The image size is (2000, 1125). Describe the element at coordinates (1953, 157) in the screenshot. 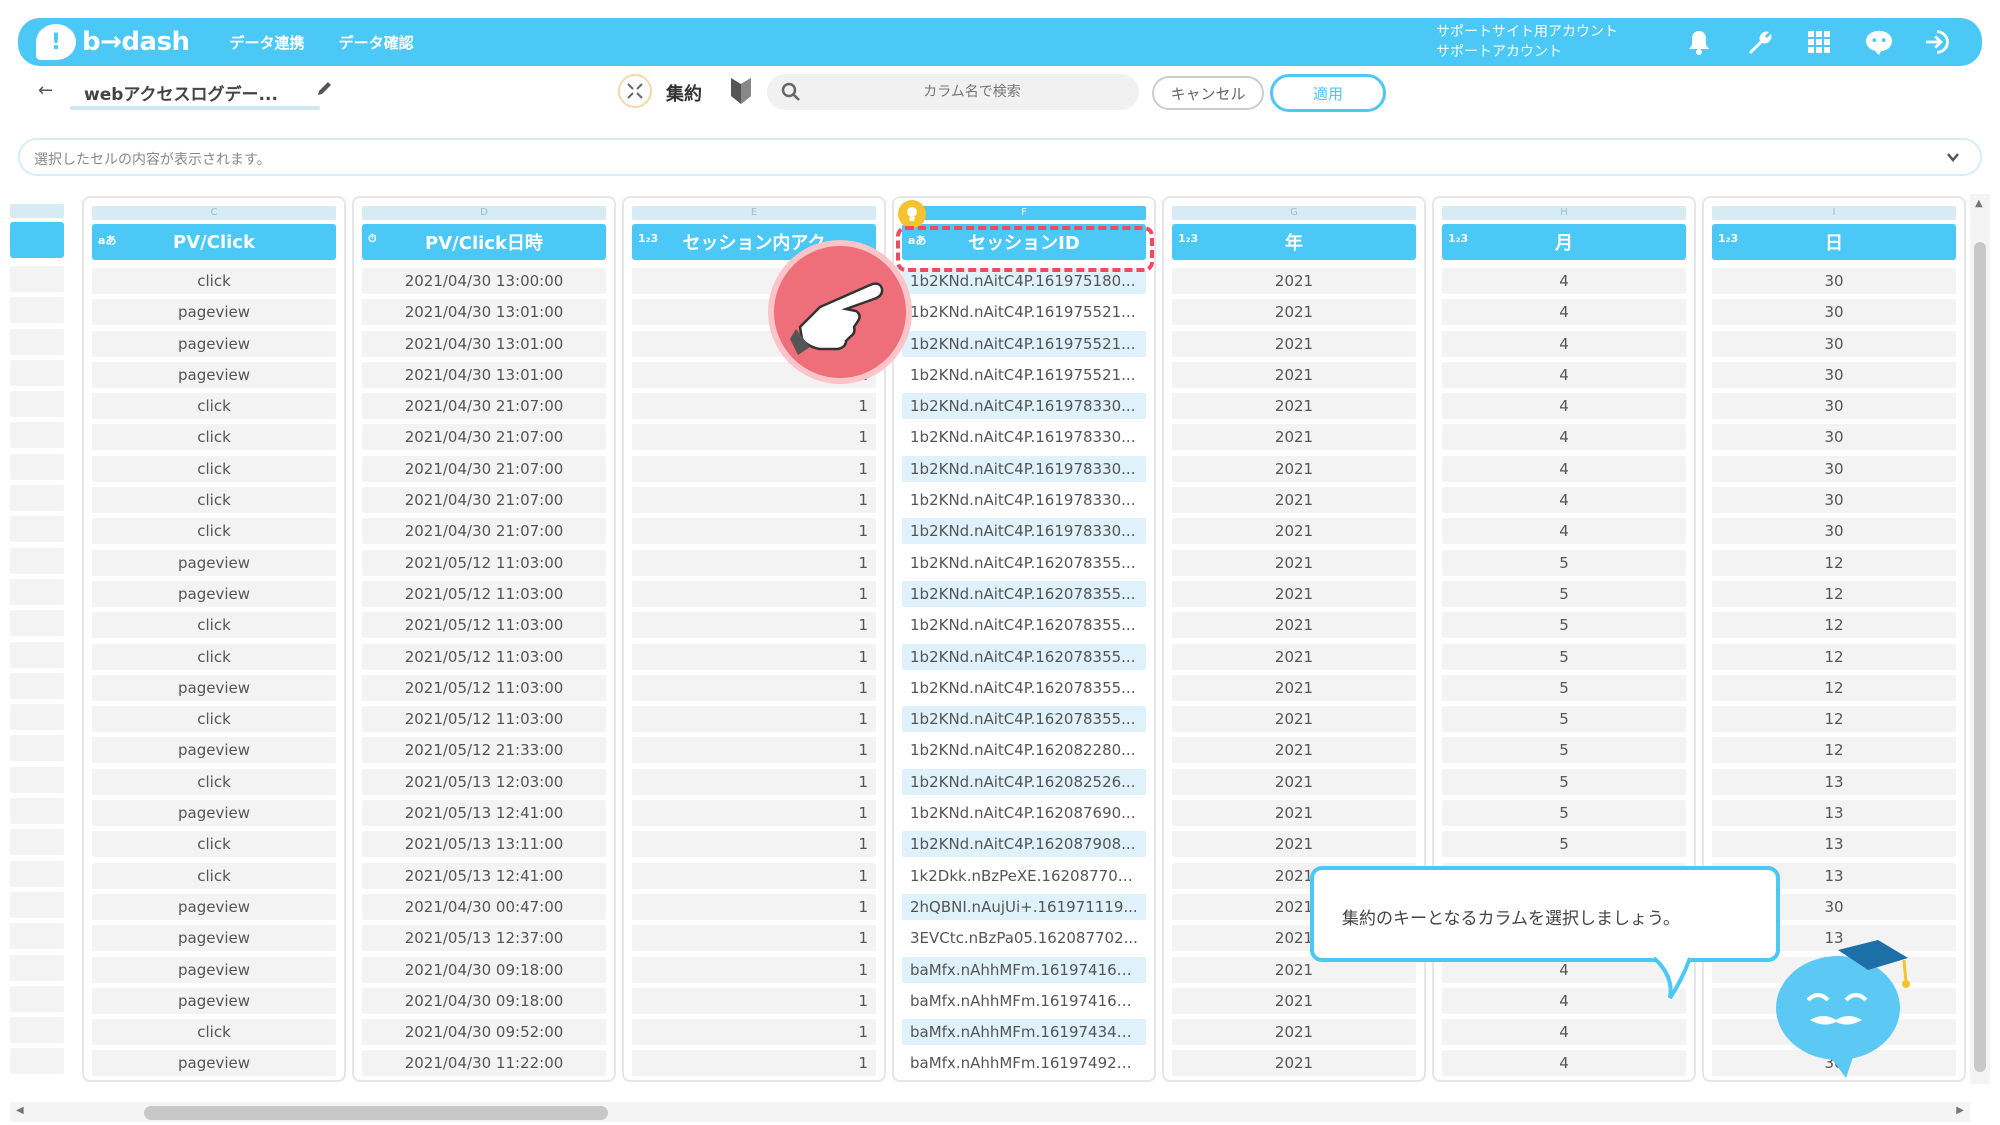

I see `chevron-down-icon` at that location.